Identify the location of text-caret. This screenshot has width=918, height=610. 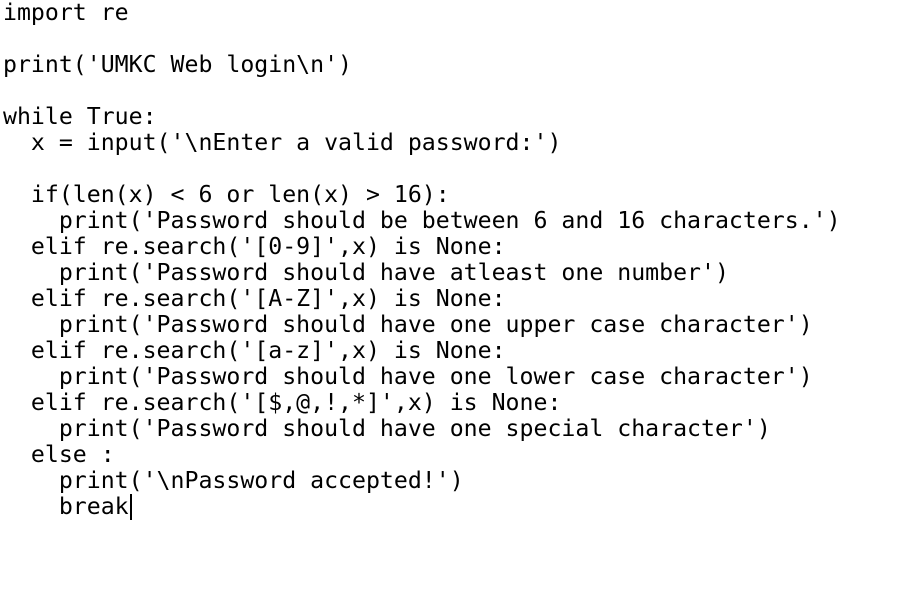
(130, 507).